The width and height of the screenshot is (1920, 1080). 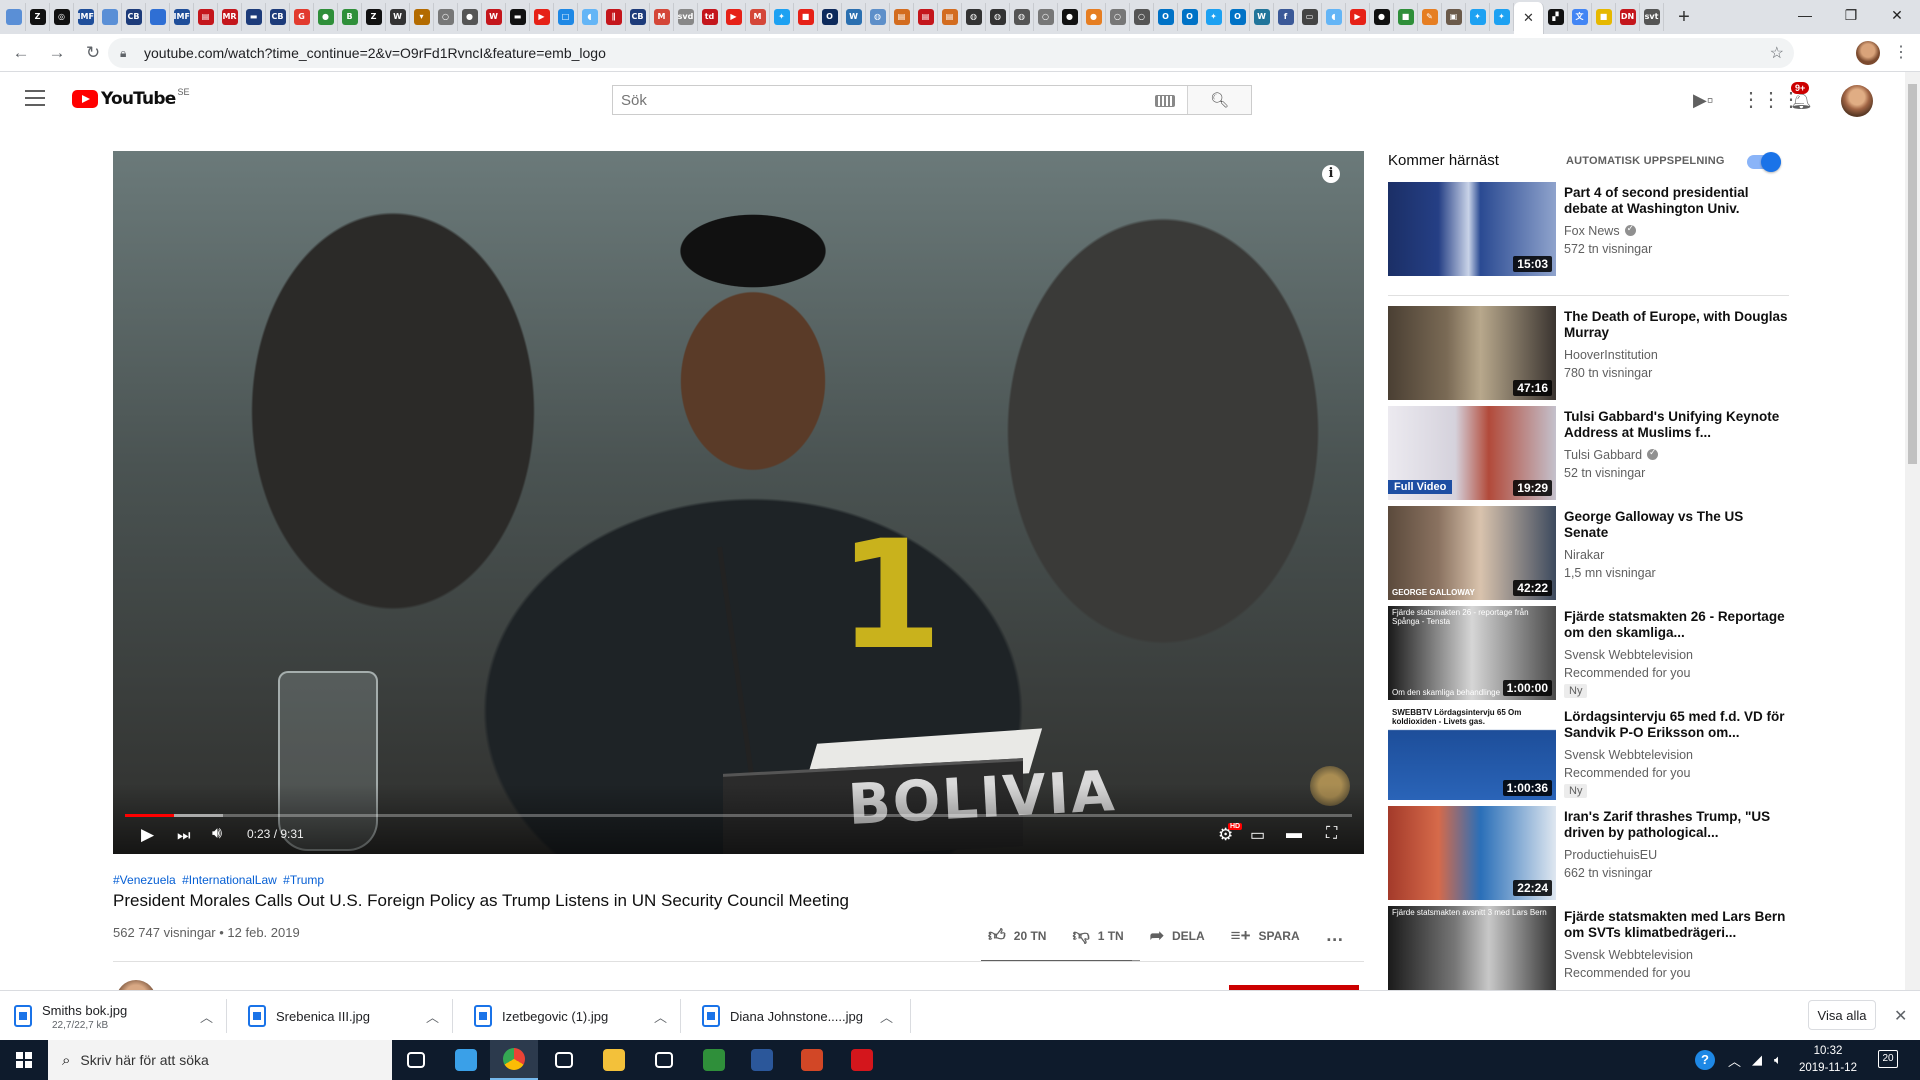 I want to click on system-clock: 10:32 2019-11-12, so click(x=1828, y=1060).